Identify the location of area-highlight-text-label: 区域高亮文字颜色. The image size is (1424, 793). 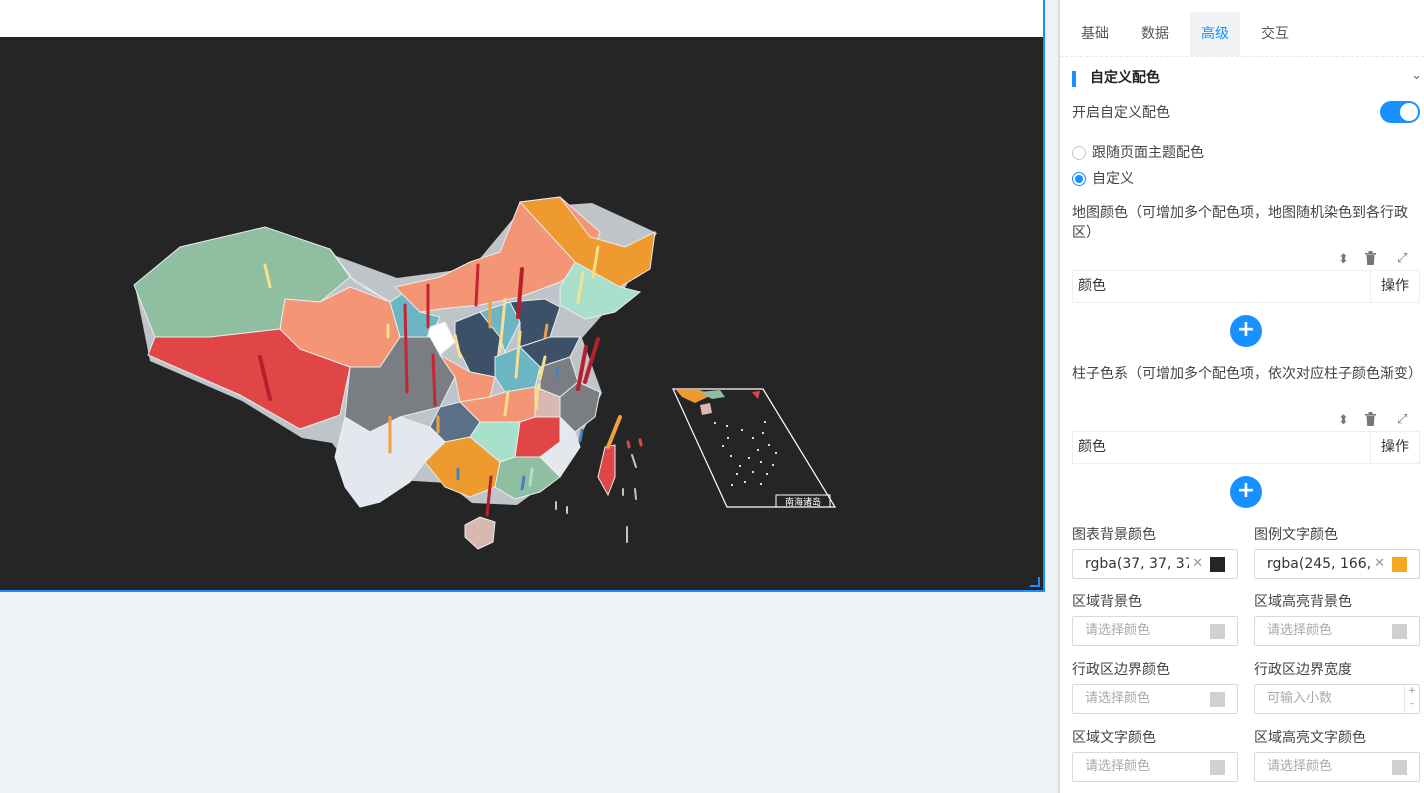
(1310, 738).